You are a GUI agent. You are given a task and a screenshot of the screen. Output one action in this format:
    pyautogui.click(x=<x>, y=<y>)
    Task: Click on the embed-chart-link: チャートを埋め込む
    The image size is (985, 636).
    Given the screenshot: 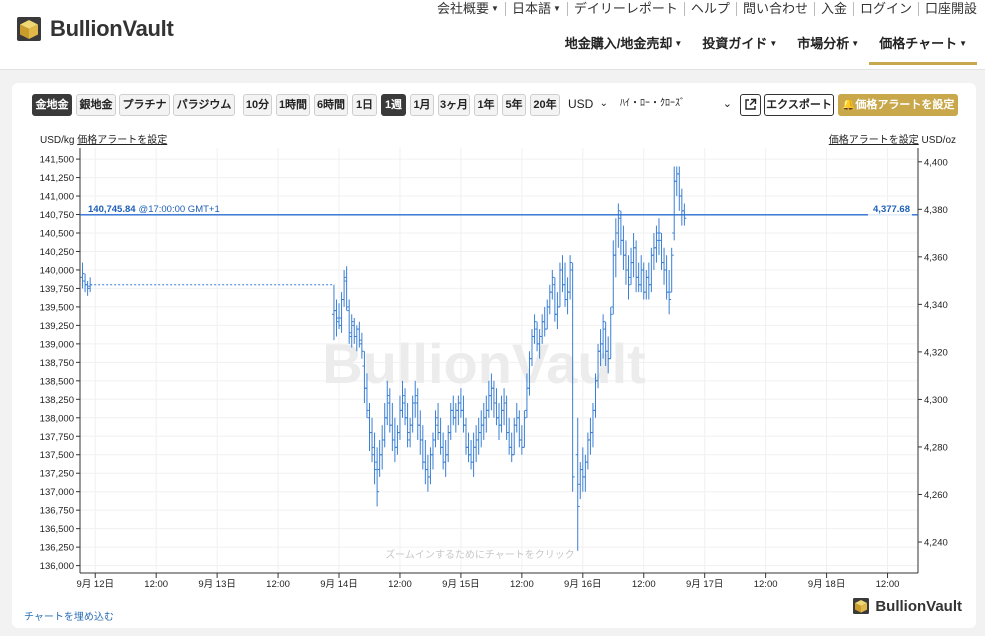 What is the action you would take?
    pyautogui.click(x=69, y=615)
    